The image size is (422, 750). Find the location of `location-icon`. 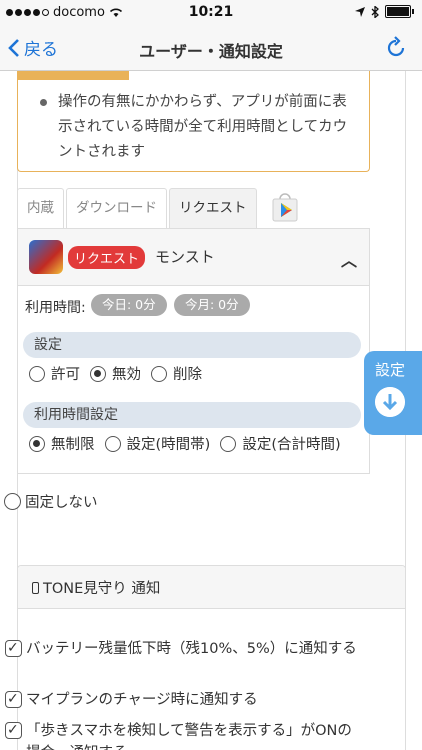

location-icon is located at coordinates (360, 11).